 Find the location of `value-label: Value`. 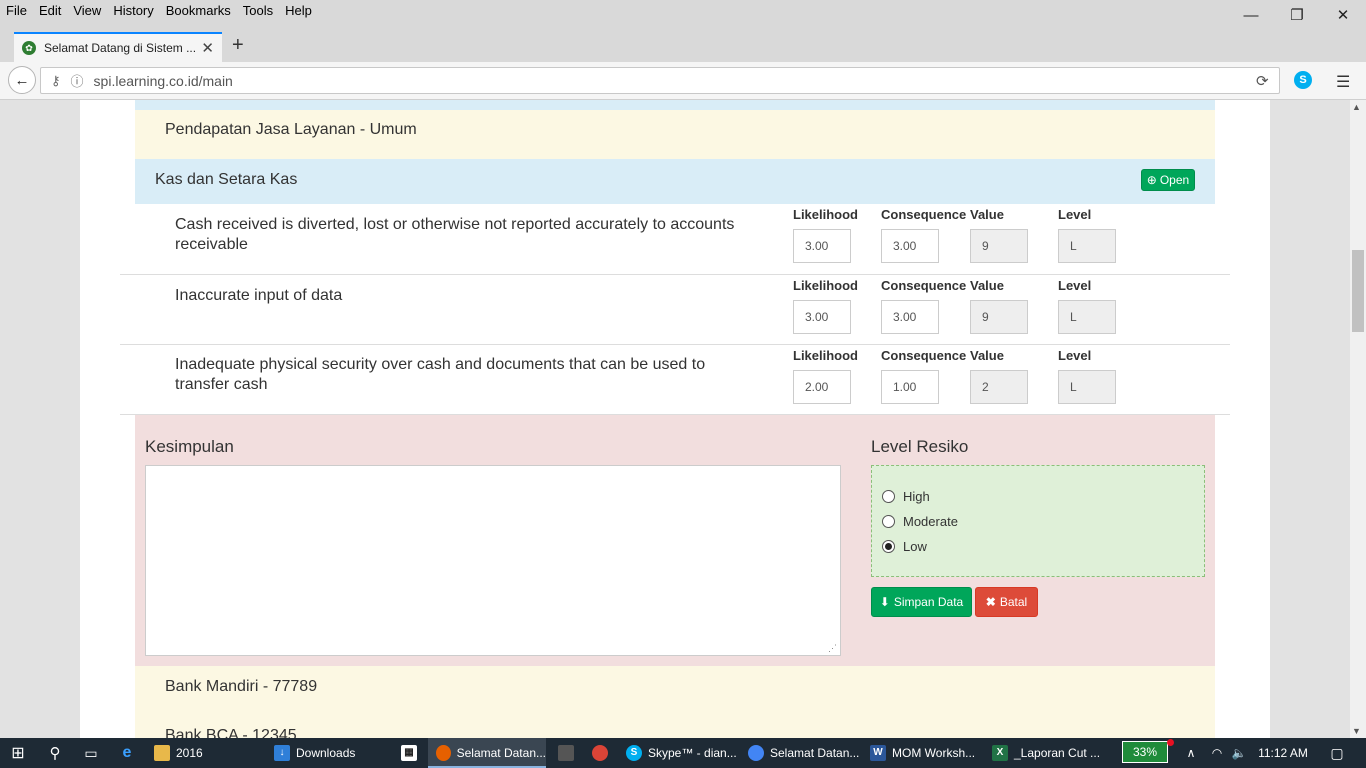

value-label: Value is located at coordinates (987, 214).